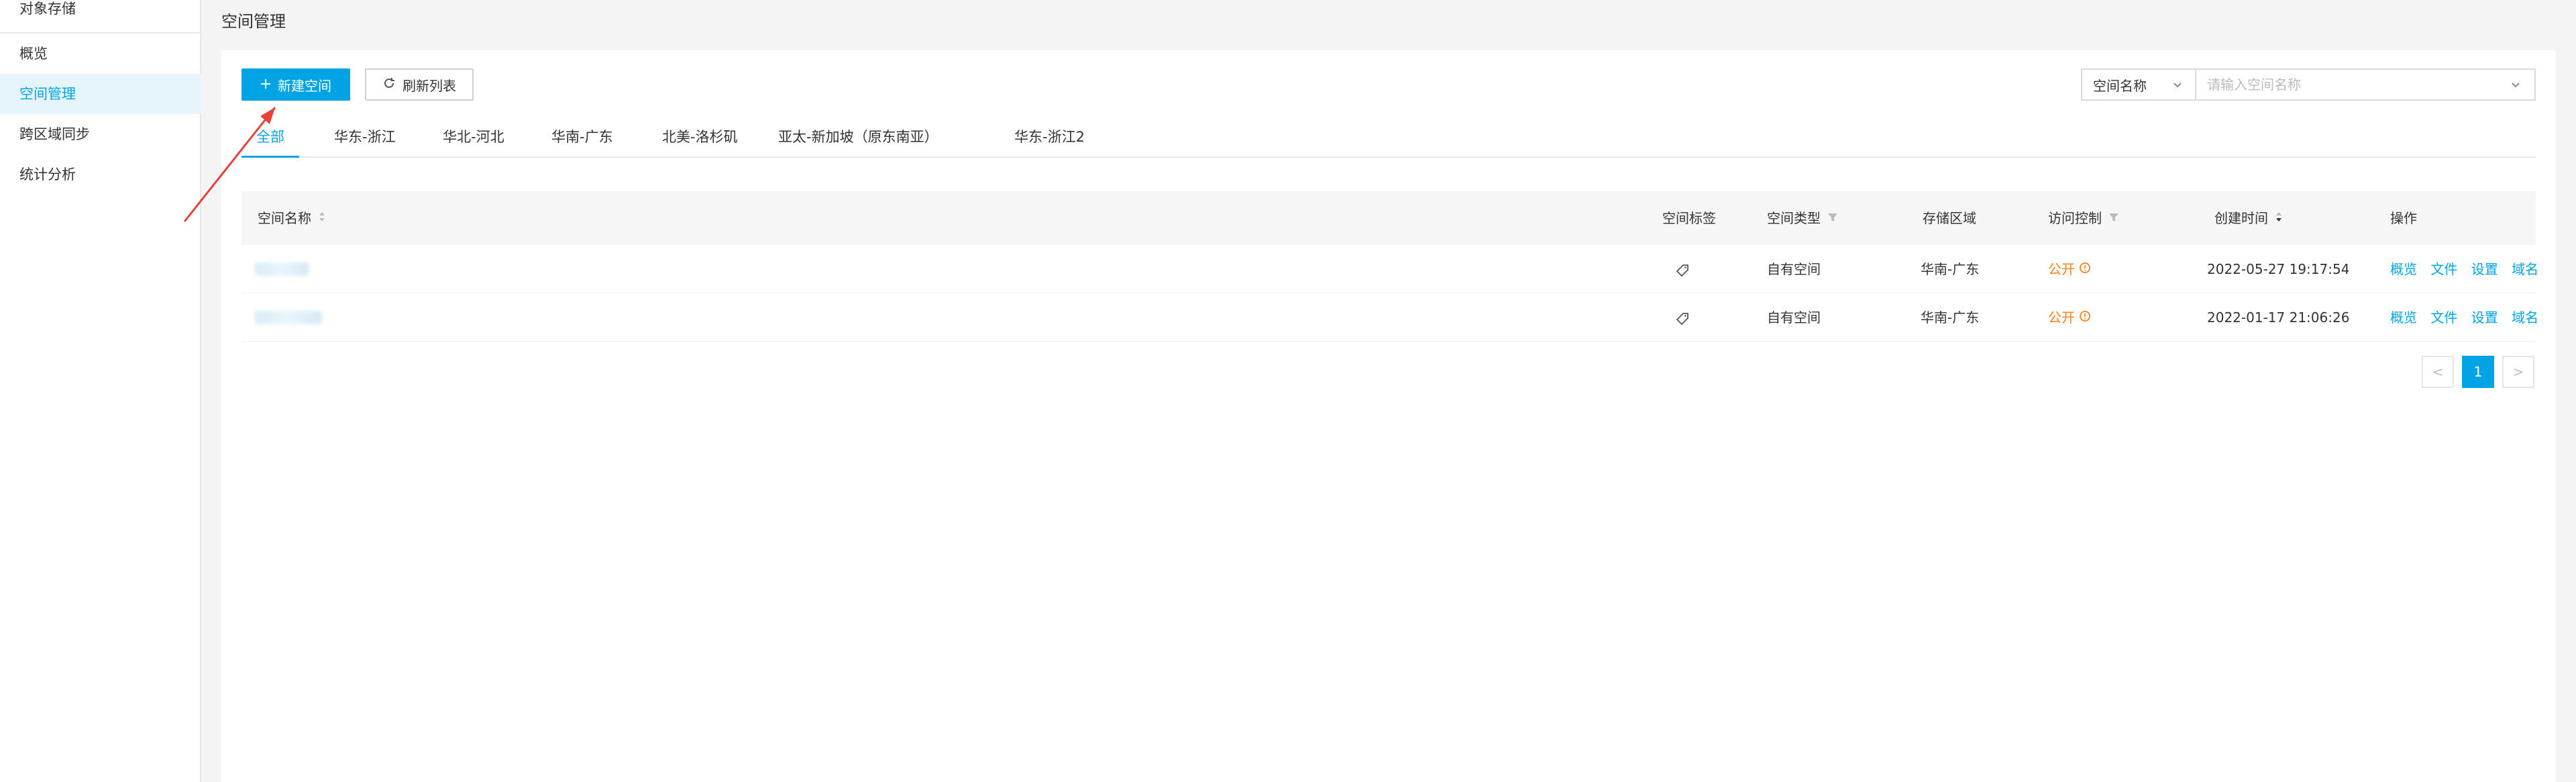 Image resolution: width=2576 pixels, height=782 pixels. What do you see at coordinates (1049, 140) in the screenshot?
I see `tab-east-zhejiang2: 华东-浙江2` at bounding box center [1049, 140].